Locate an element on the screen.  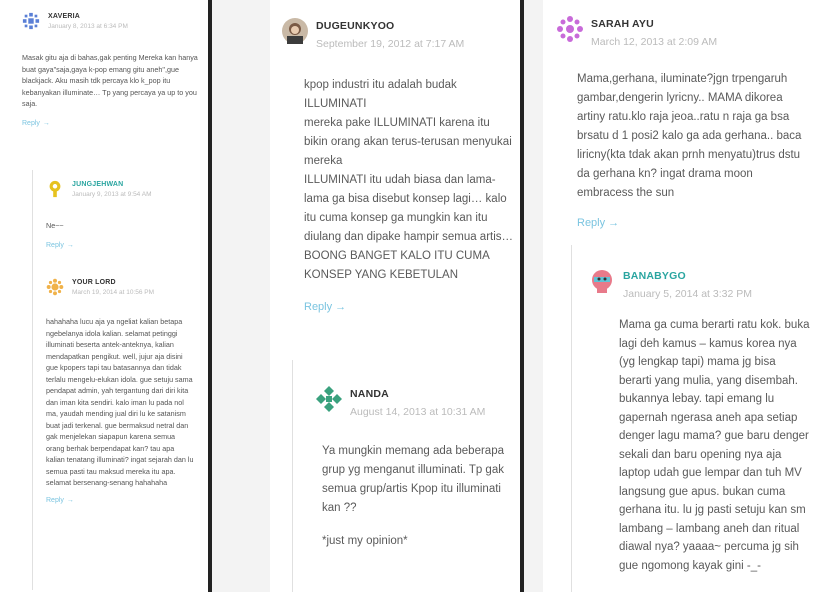
avatar-nanda-icon is located at coordinates (329, 401).